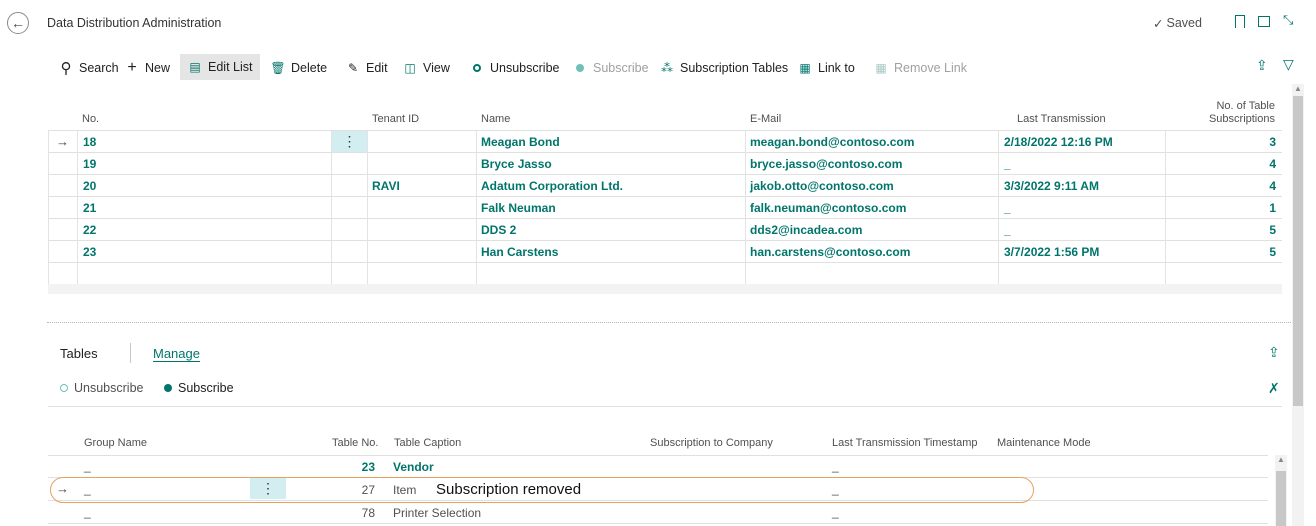 This screenshot has width=1316, height=526. I want to click on search-label: Search, so click(99, 68).